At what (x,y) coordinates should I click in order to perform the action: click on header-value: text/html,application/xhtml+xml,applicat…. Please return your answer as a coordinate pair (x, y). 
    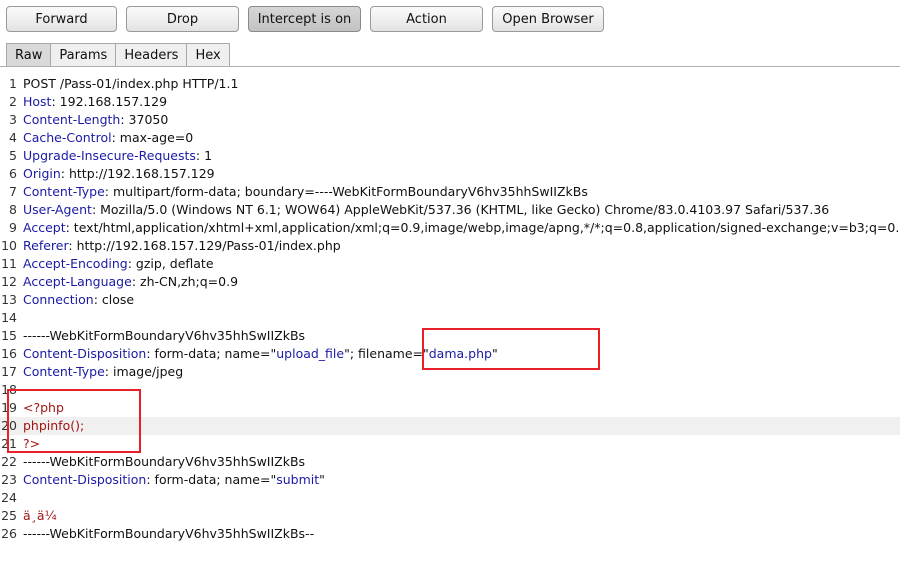
    Looking at the image, I should click on (484, 227).